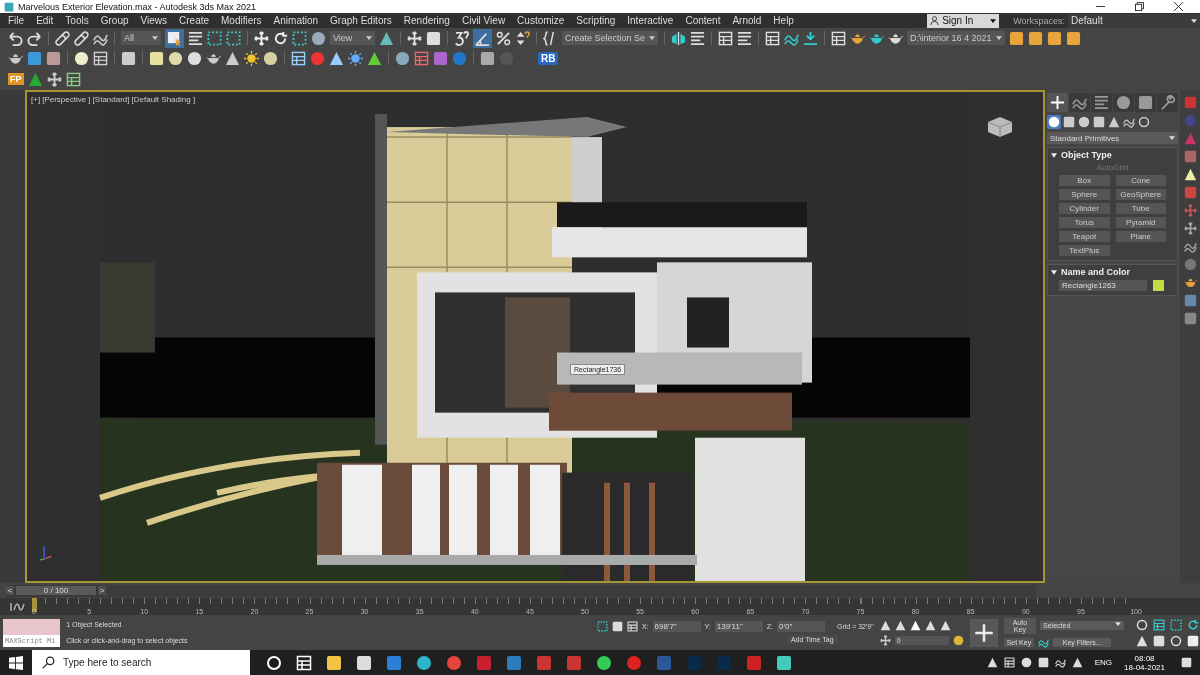 The image size is (1200, 675). What do you see at coordinates (163, 99) in the screenshot?
I see `viewport-label: [Default Shading ]` at bounding box center [163, 99].